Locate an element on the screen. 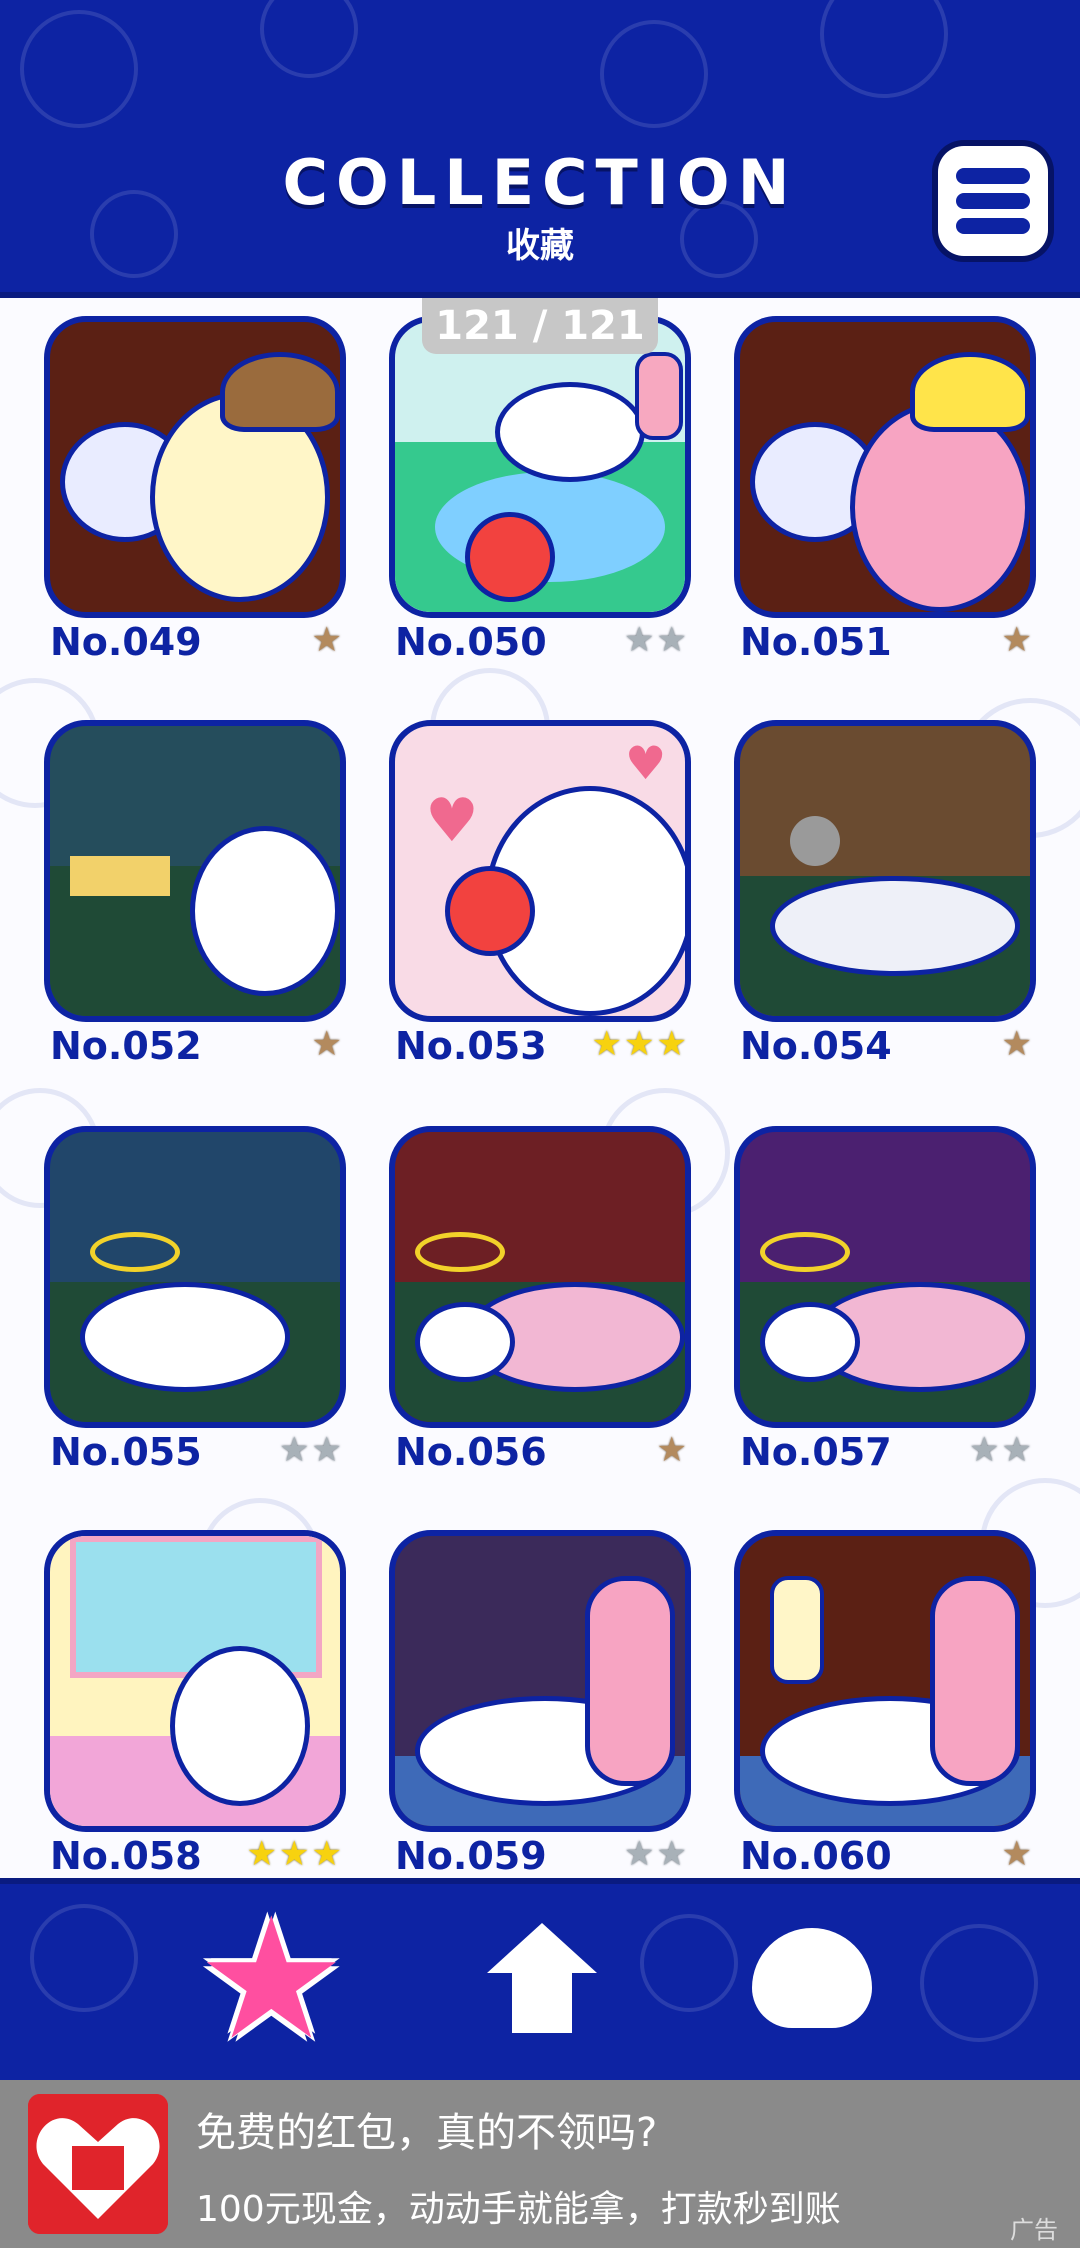 The width and height of the screenshot is (1080, 2248). item-number: No.058 is located at coordinates (126, 1856).